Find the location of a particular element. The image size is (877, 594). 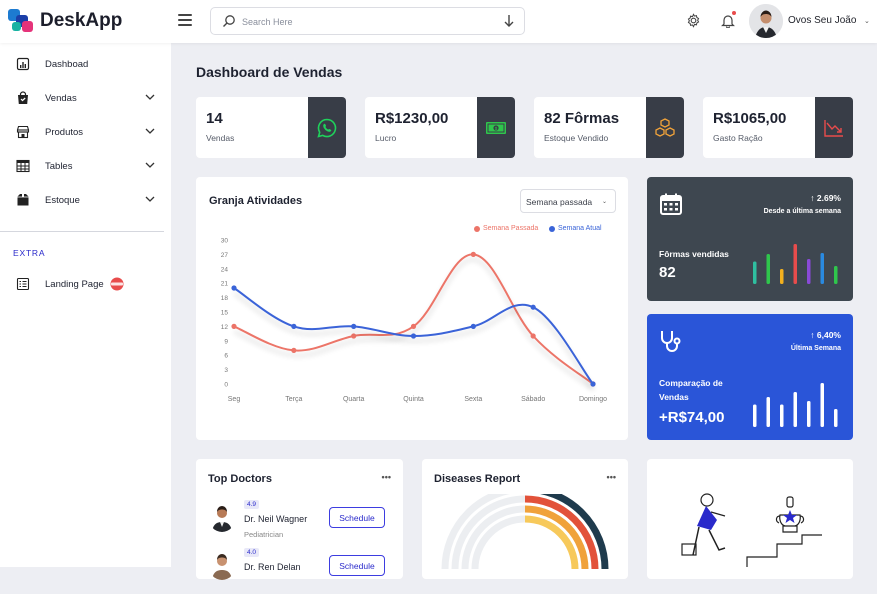

change-subtitle: Última Semana is located at coordinates (815, 348).